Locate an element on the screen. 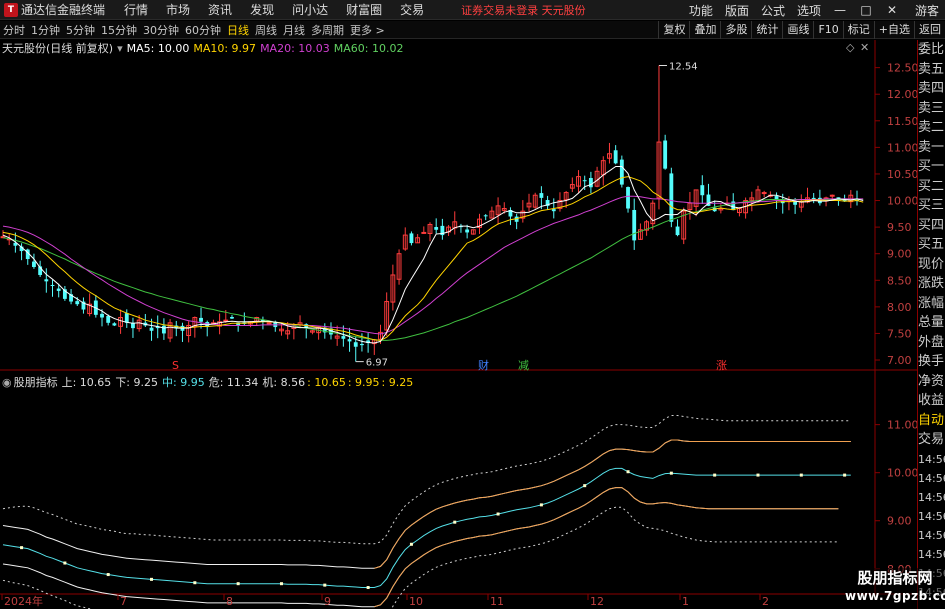 This screenshot has height=609, width=945. y-tick-label: 12.50 is located at coordinates (903, 68).